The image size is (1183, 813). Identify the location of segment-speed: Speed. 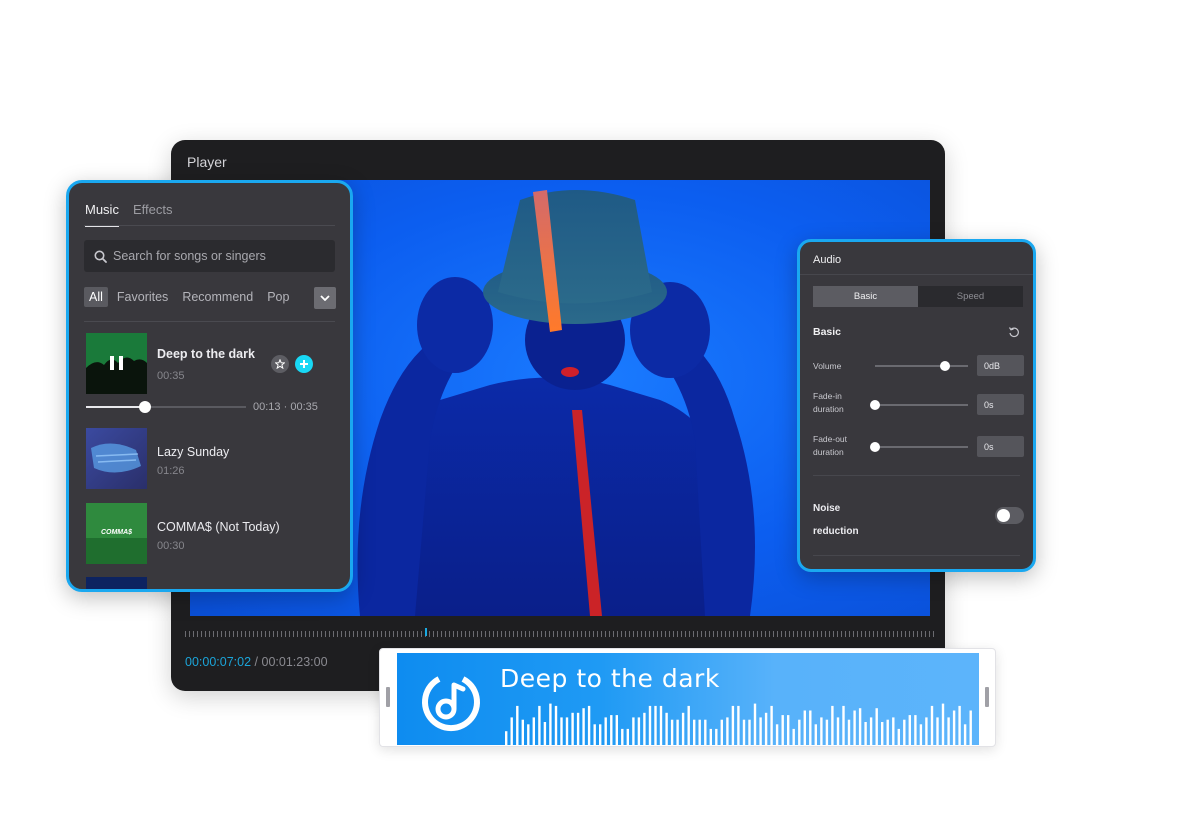
(970, 296).